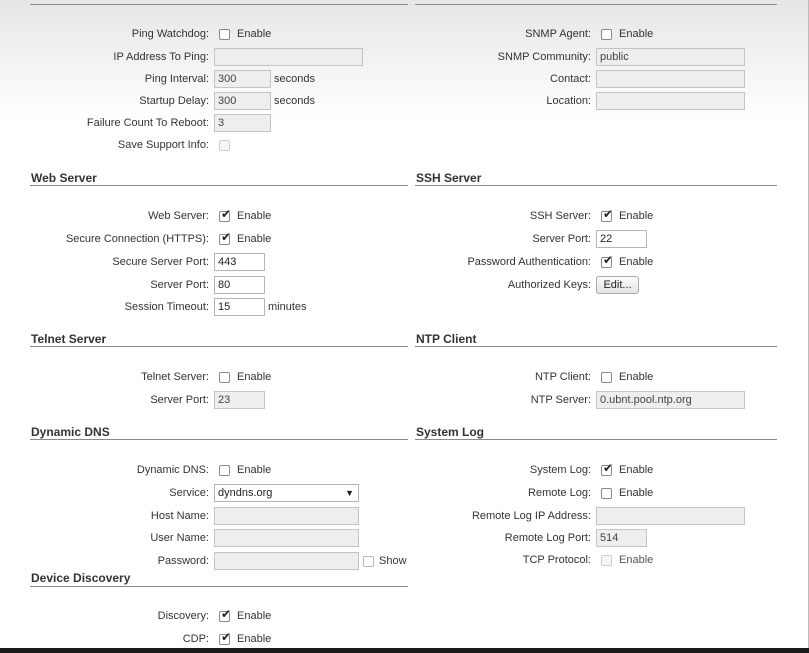 Image resolution: width=809 pixels, height=653 pixels. Describe the element at coordinates (286, 561) in the screenshot. I see `password-input` at that location.